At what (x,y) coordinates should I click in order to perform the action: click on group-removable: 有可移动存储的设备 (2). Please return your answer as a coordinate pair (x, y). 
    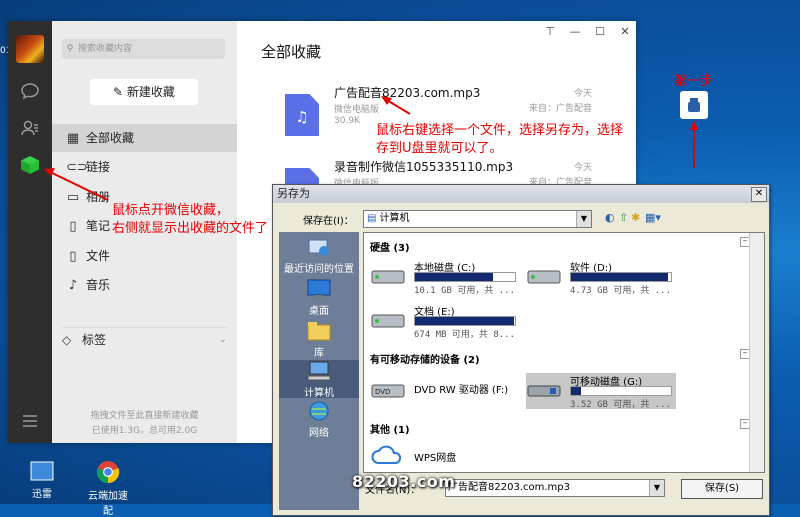
    Looking at the image, I should click on (425, 360).